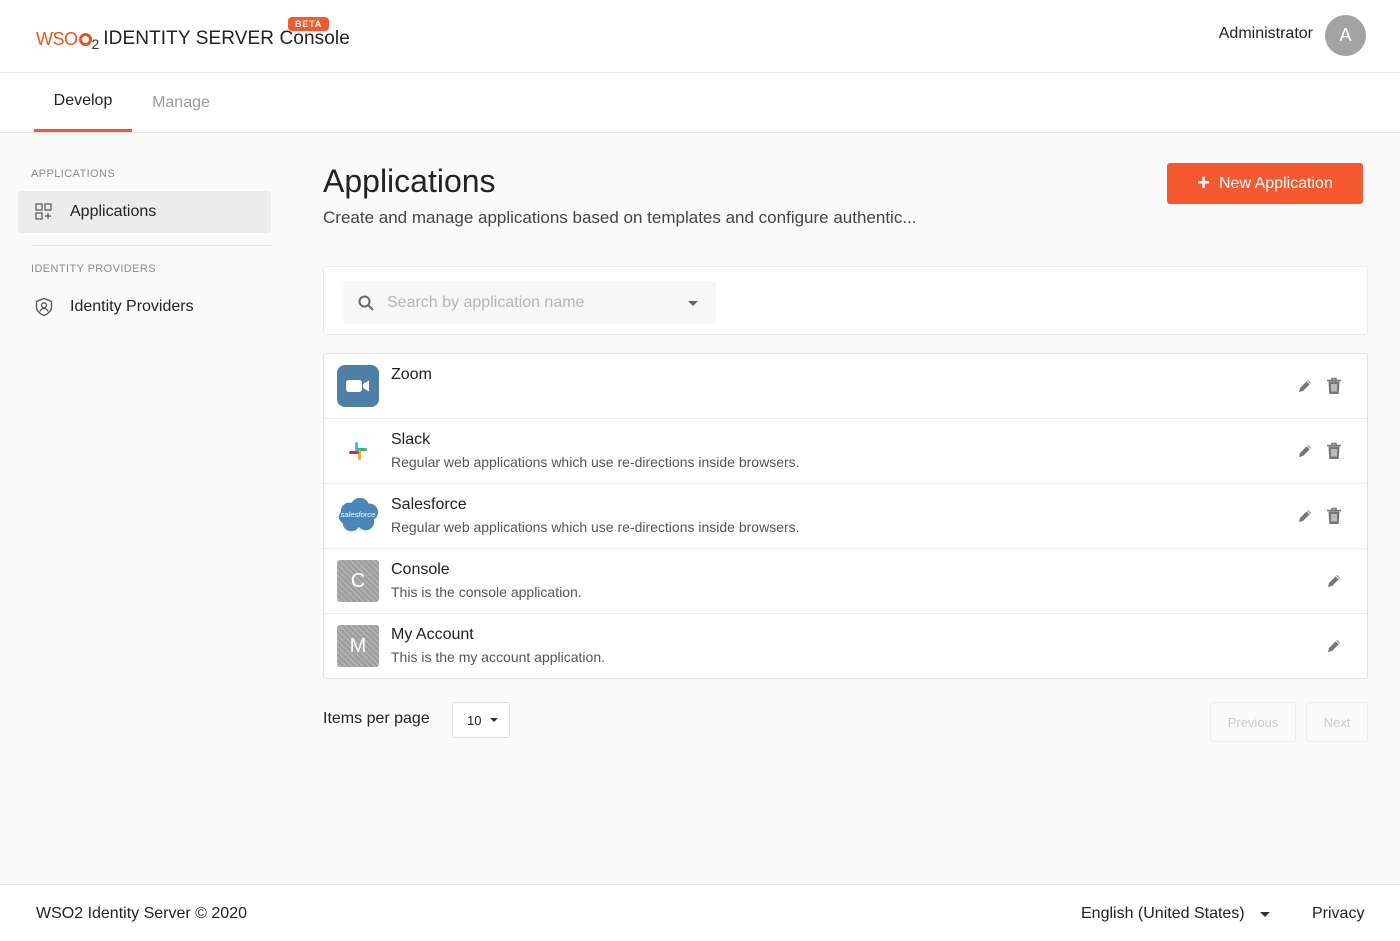 This screenshot has width=1400, height=941. What do you see at coordinates (429, 504) in the screenshot?
I see `application-name: Salesforce` at bounding box center [429, 504].